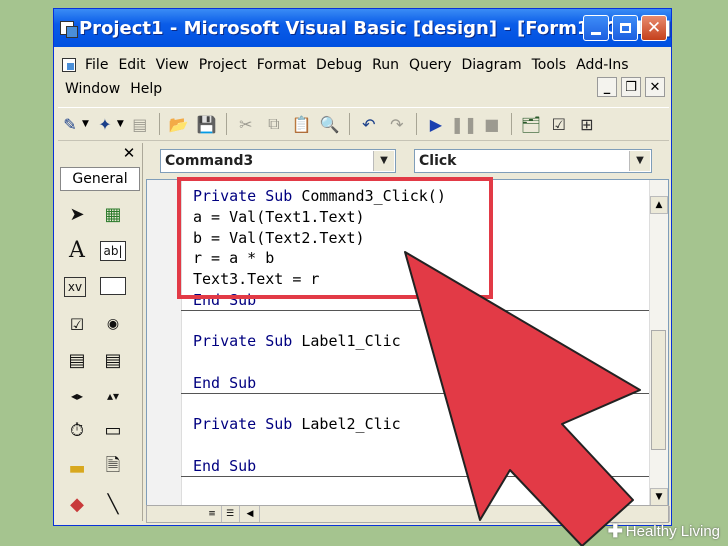 This screenshot has width=728, height=546. I want to click on mdi-minimize-button: _, so click(607, 87).